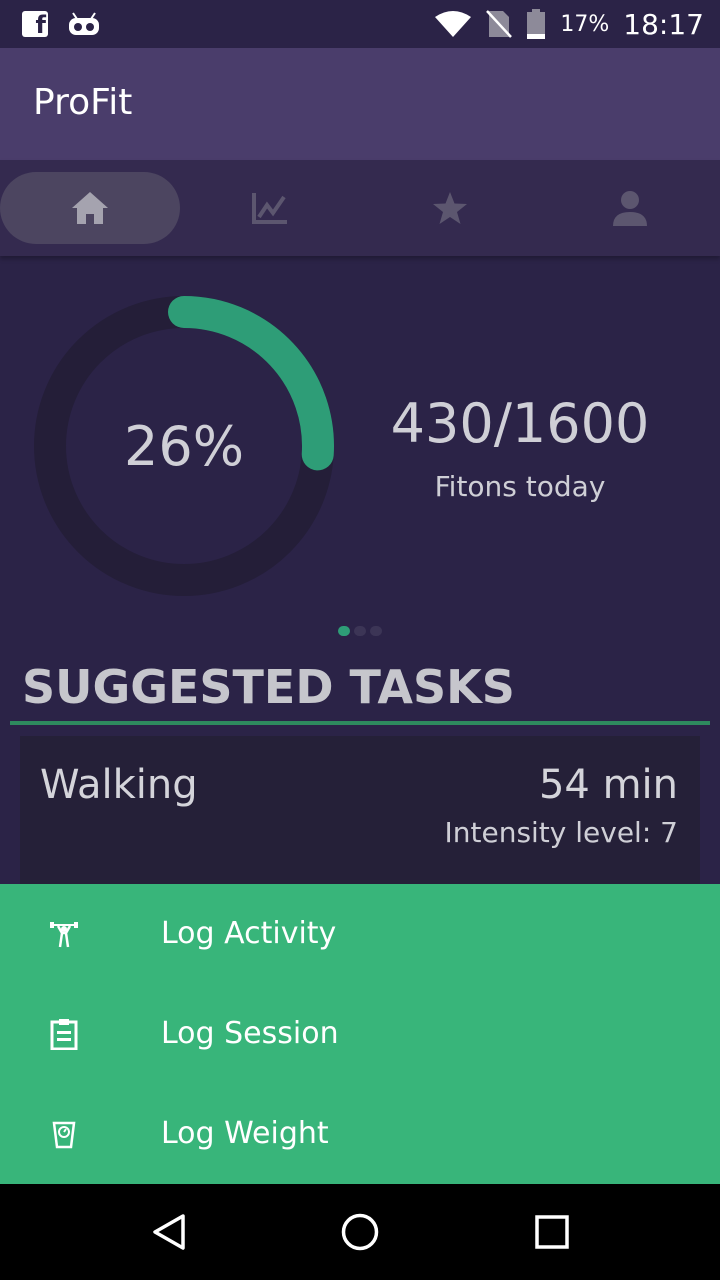 The width and height of the screenshot is (720, 1280). Describe the element at coordinates (35, 25) in the screenshot. I see `facebook-icon: f` at that location.